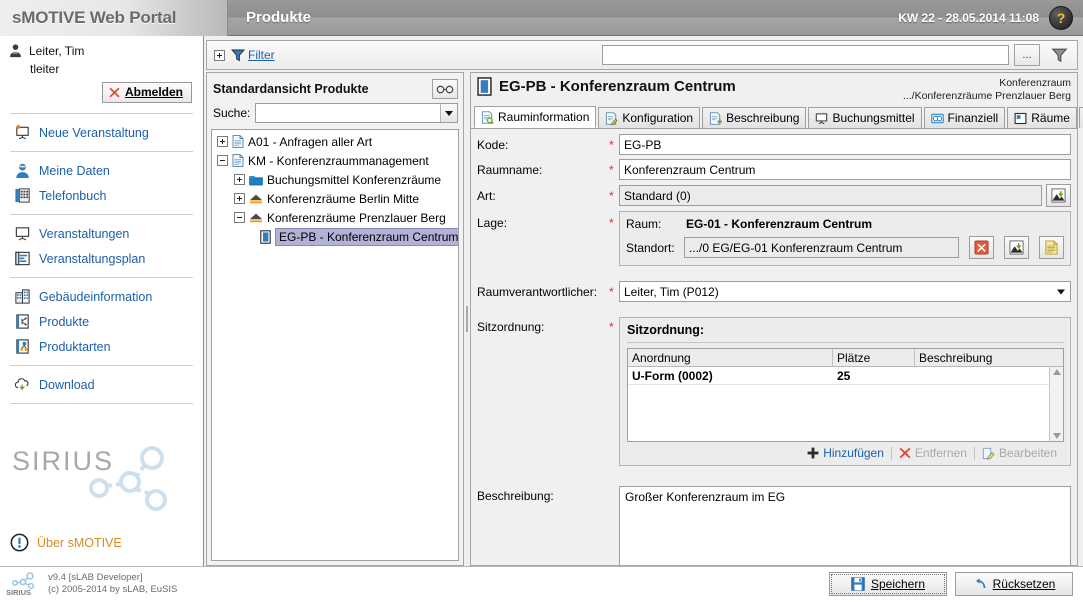 The height and width of the screenshot is (602, 1083). Describe the element at coordinates (219, 55) in the screenshot. I see `filter-expander-icon` at that location.